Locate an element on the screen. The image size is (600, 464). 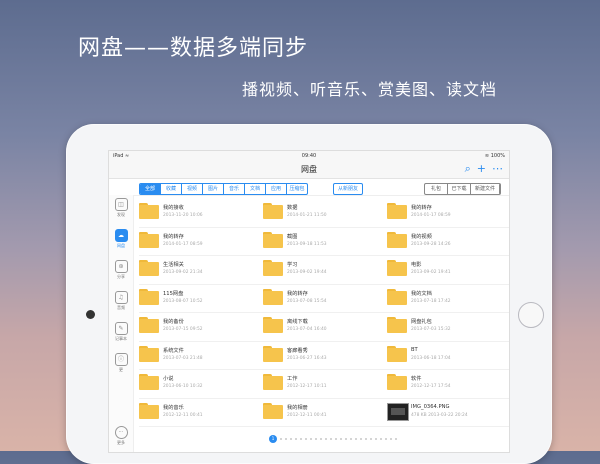
notepad-icon: ✎ is located at coordinates (121, 328).